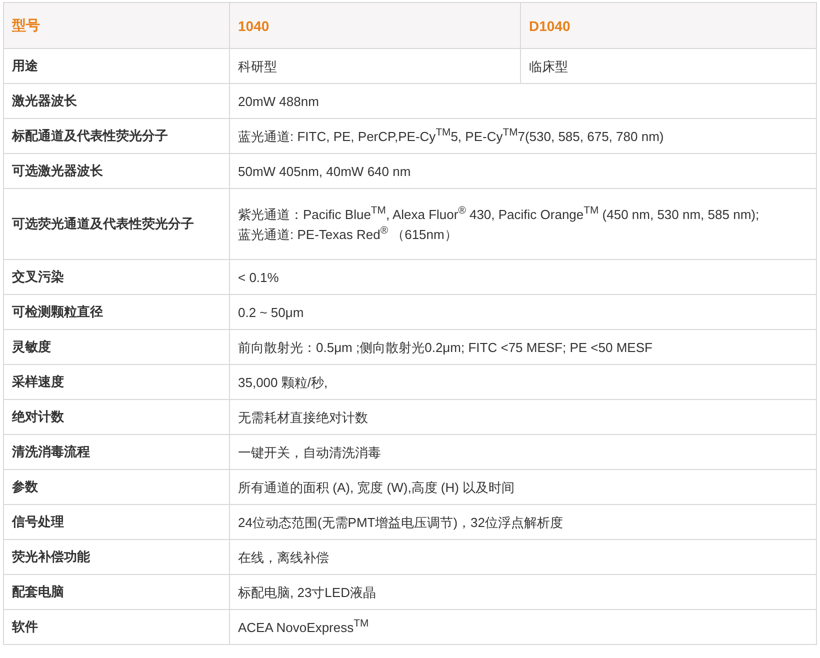 This screenshot has width=820, height=658. I want to click on row-label: 灵敏度, so click(31, 346).